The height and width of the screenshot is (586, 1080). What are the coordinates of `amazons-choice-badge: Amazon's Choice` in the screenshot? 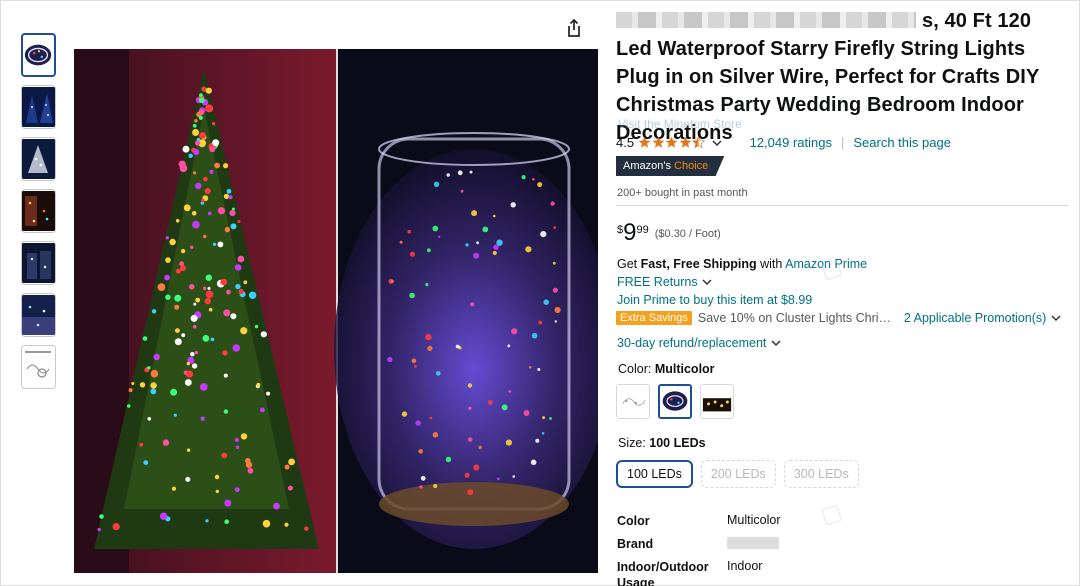 It's located at (670, 166).